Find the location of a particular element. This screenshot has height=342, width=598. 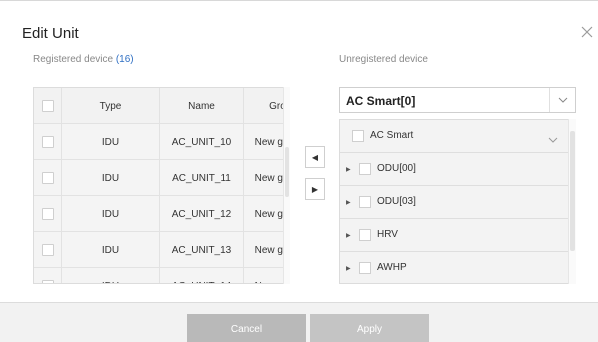

dialog-title: Edit Unit is located at coordinates (50, 33).